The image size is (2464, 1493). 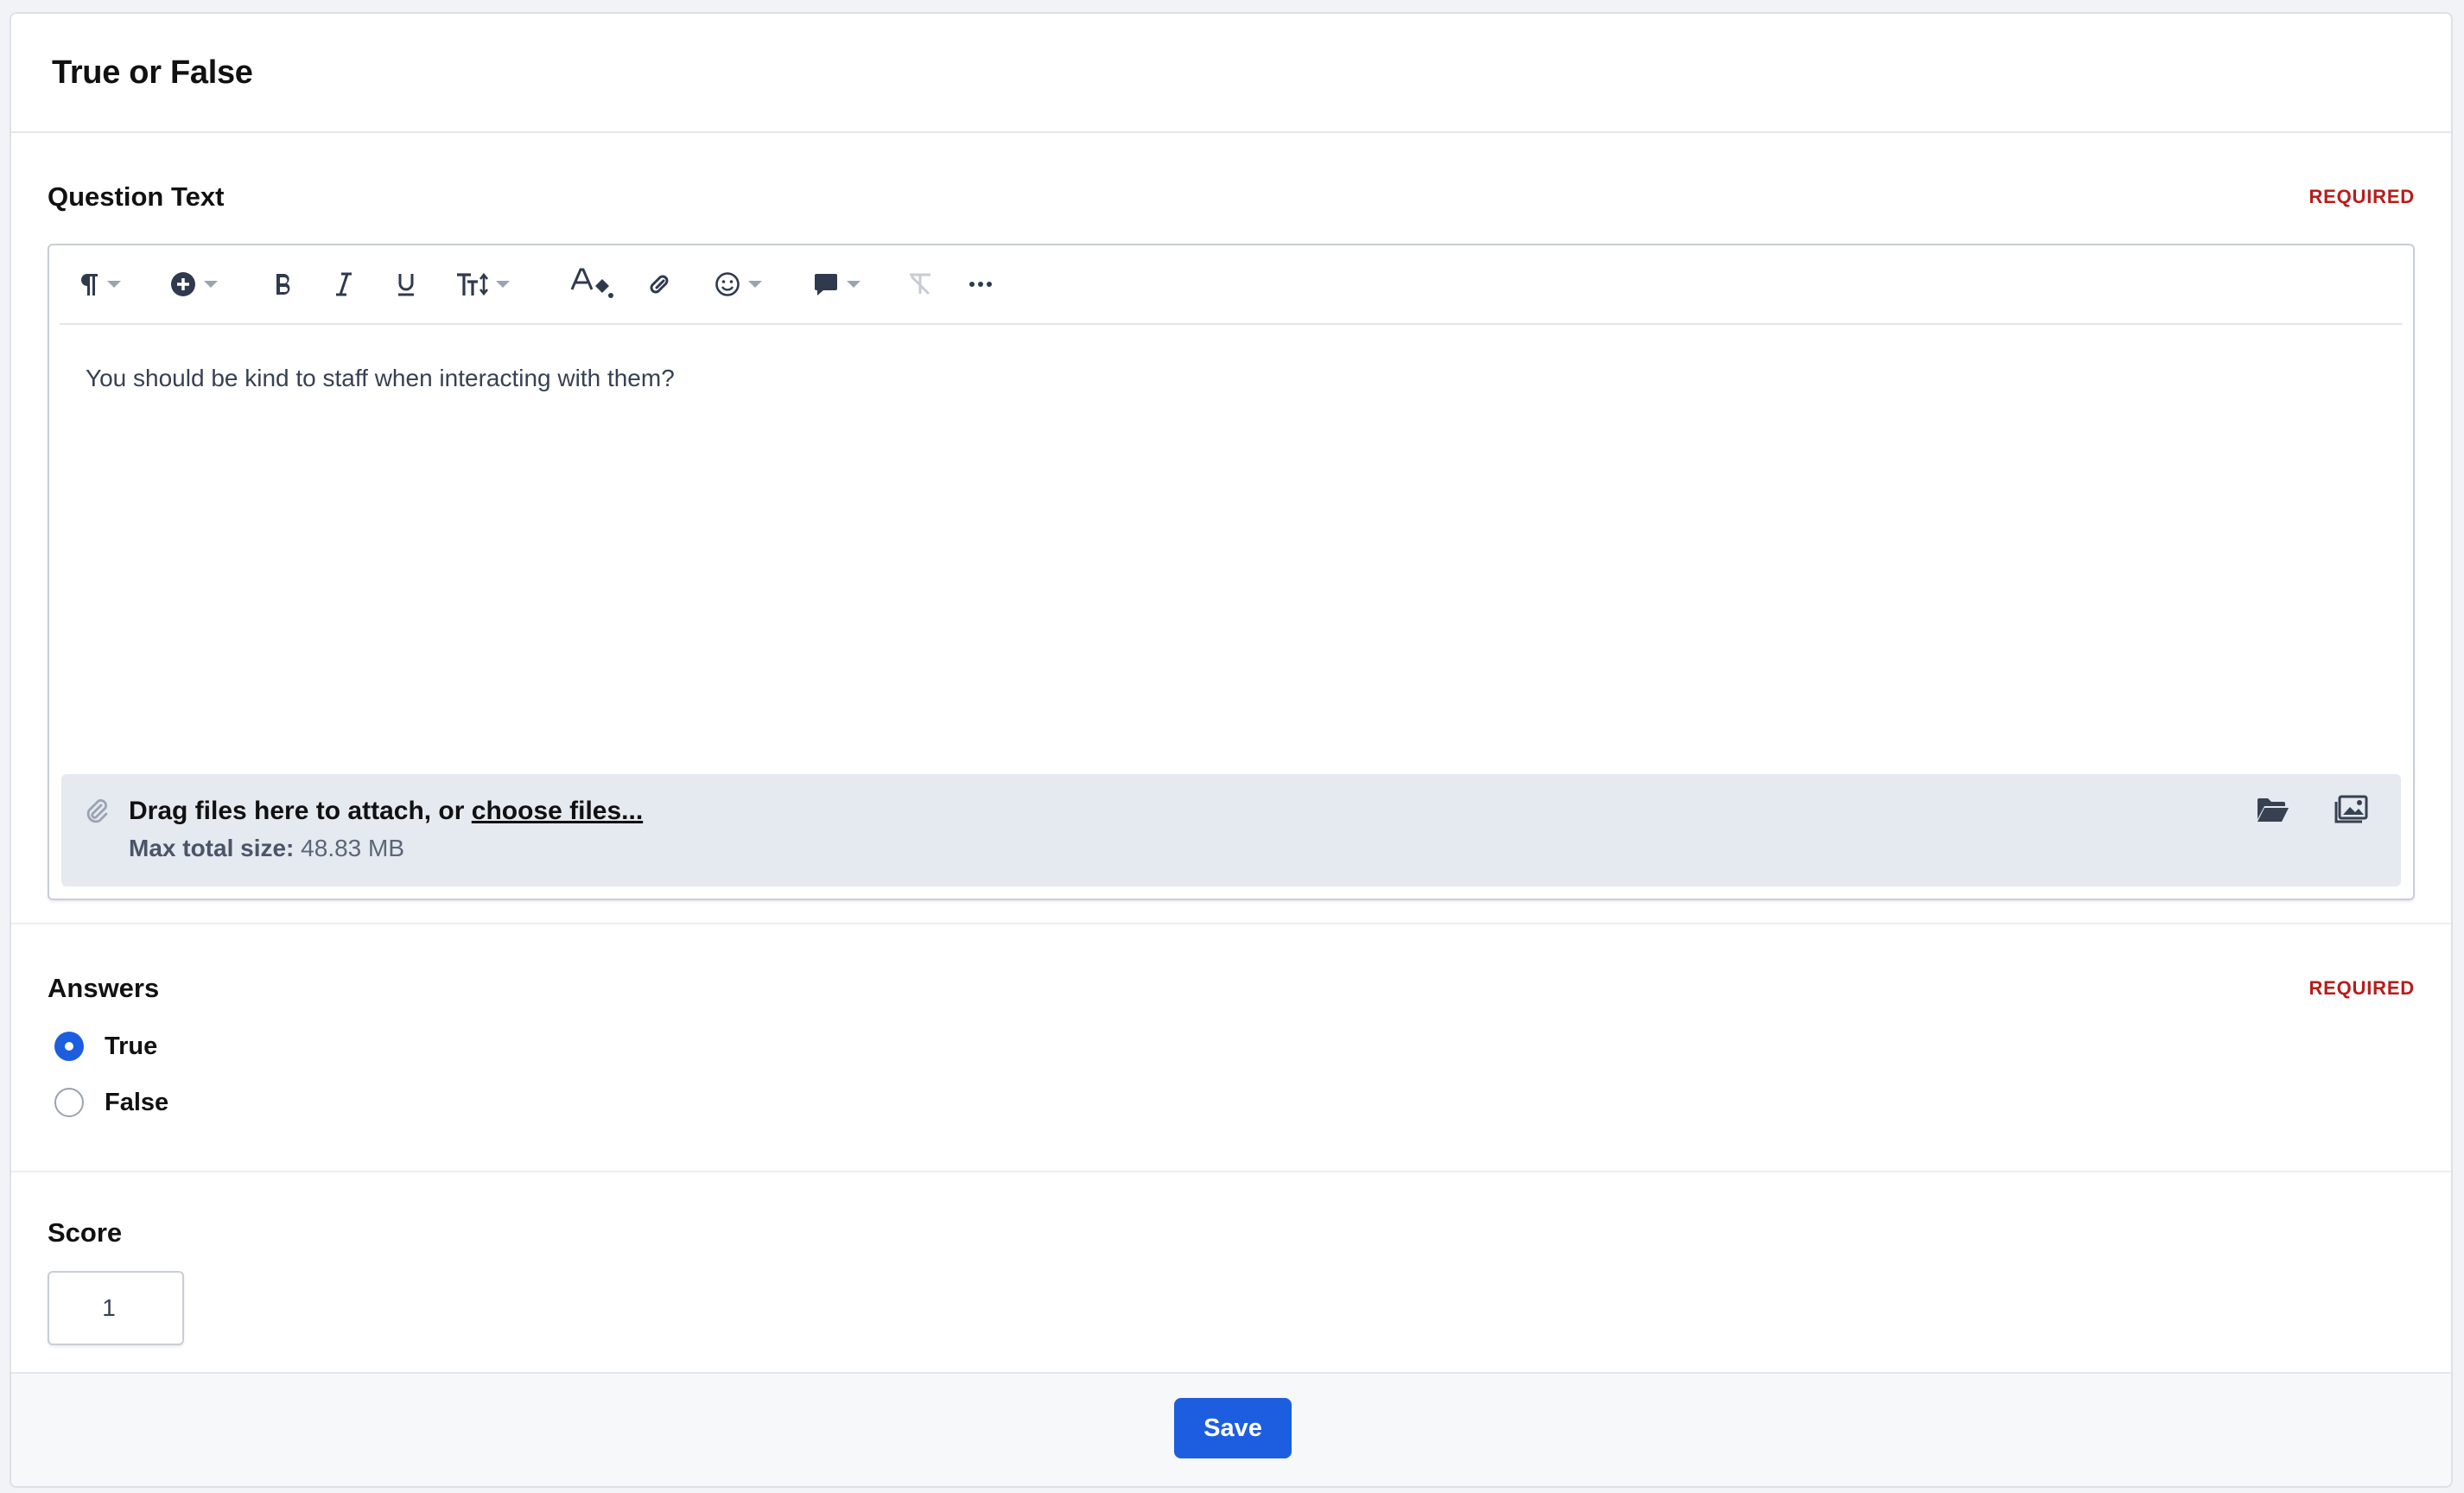 What do you see at coordinates (212, 848) in the screenshot?
I see `max-size-label: Max total size:` at bounding box center [212, 848].